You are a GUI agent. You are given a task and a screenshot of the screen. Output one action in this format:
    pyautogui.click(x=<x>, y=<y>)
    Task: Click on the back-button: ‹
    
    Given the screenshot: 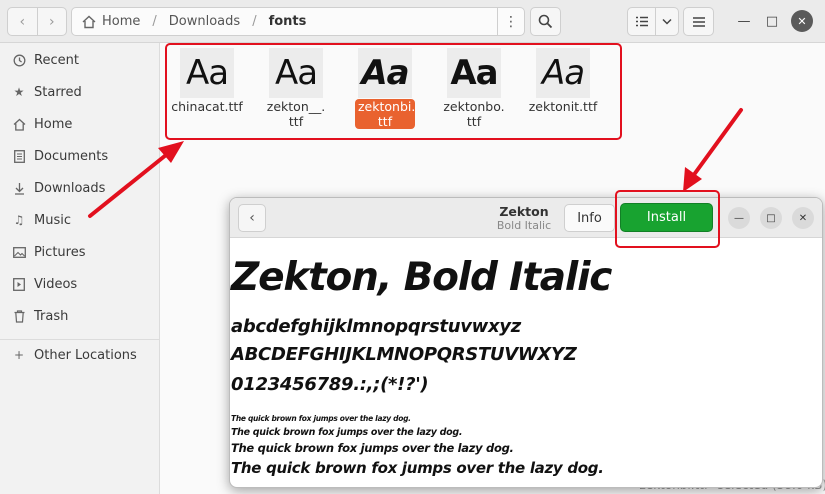 What is the action you would take?
    pyautogui.click(x=252, y=218)
    